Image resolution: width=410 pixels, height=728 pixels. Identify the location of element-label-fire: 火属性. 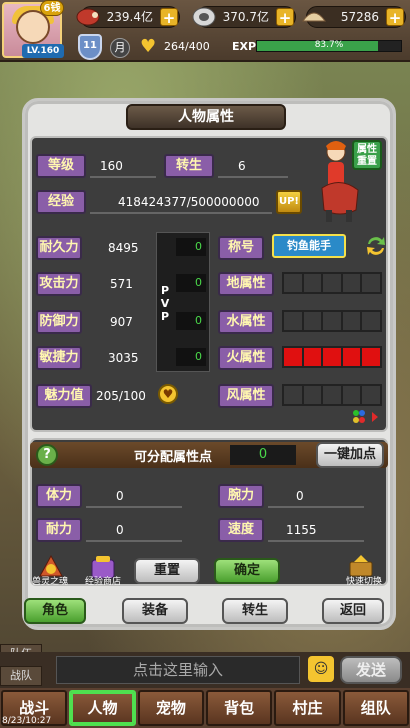
(246, 358).